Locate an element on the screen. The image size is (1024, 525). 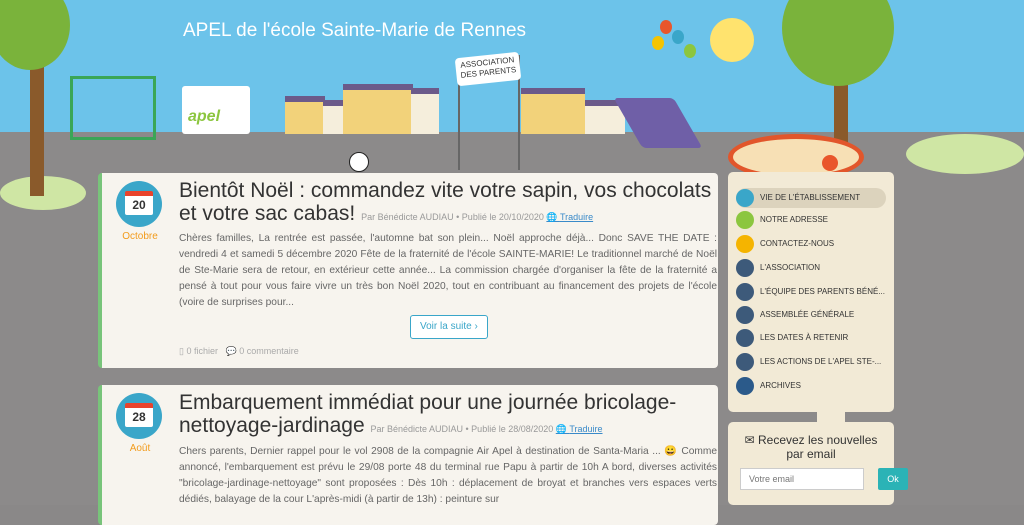
sidebar-item-label: LES DATES À RETENIR is located at coordinates (804, 337).